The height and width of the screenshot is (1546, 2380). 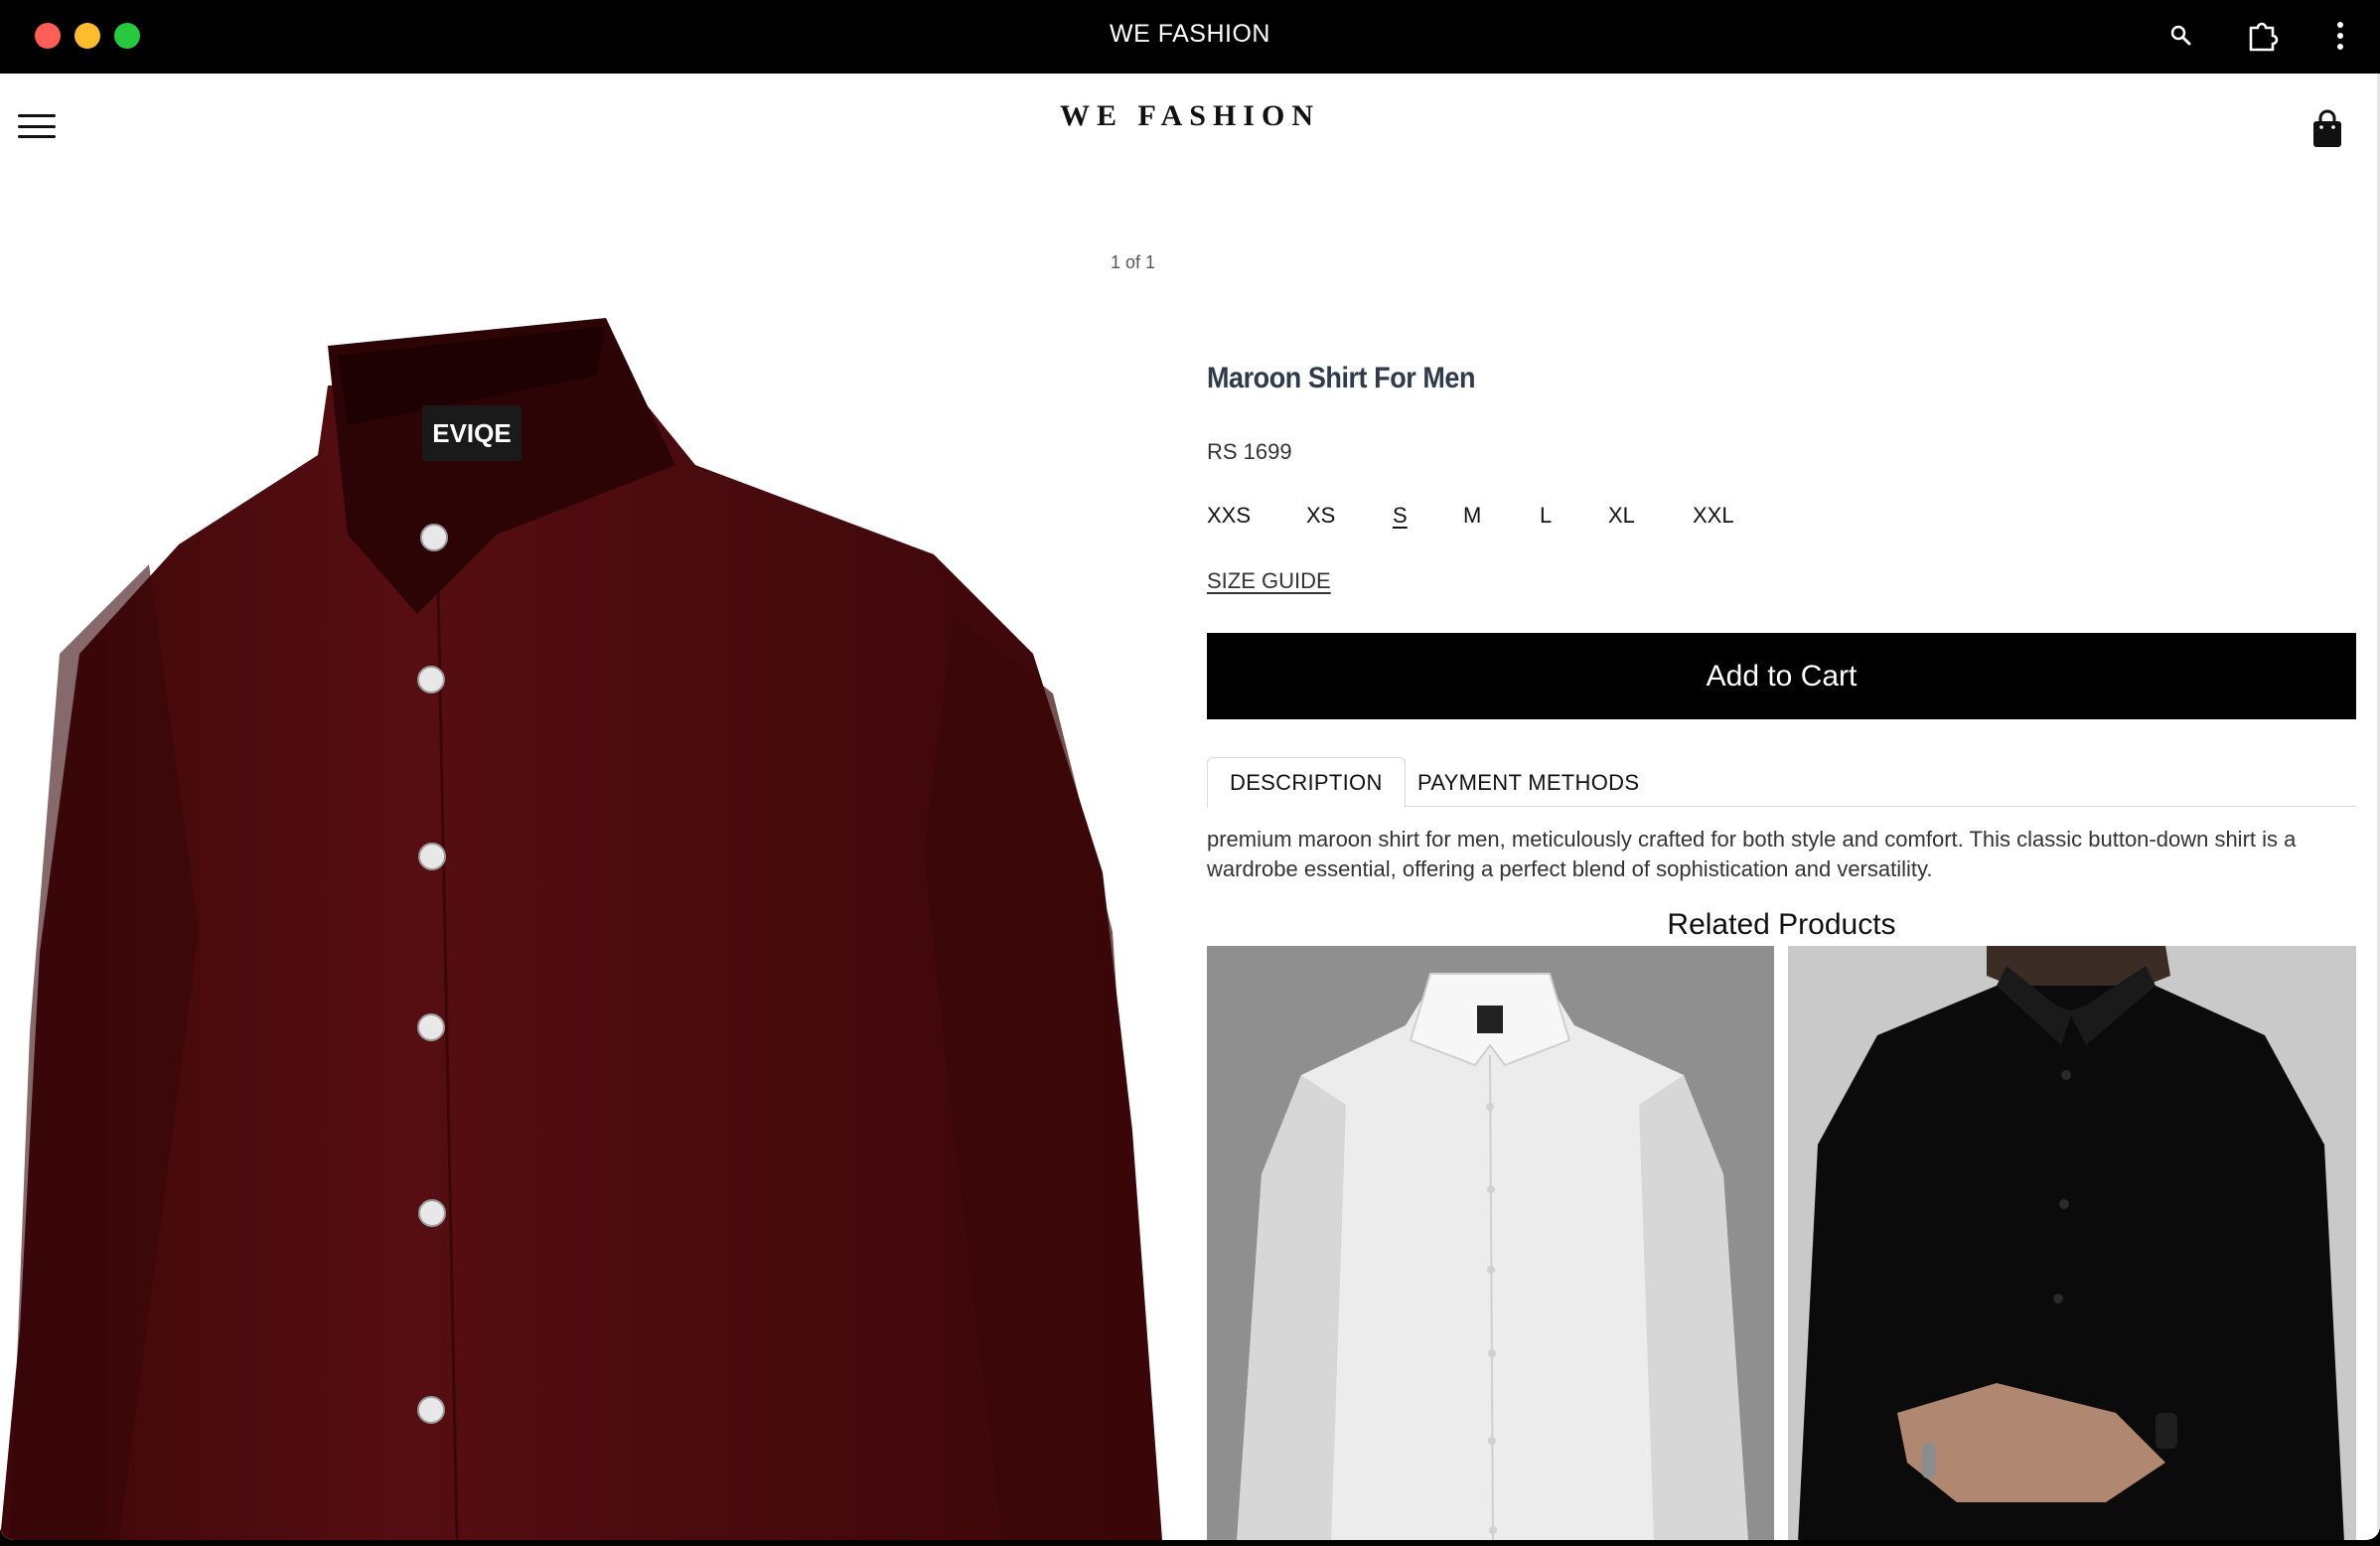 What do you see at coordinates (1190, 116) in the screenshot?
I see `brand-logo: WE FASHION` at bounding box center [1190, 116].